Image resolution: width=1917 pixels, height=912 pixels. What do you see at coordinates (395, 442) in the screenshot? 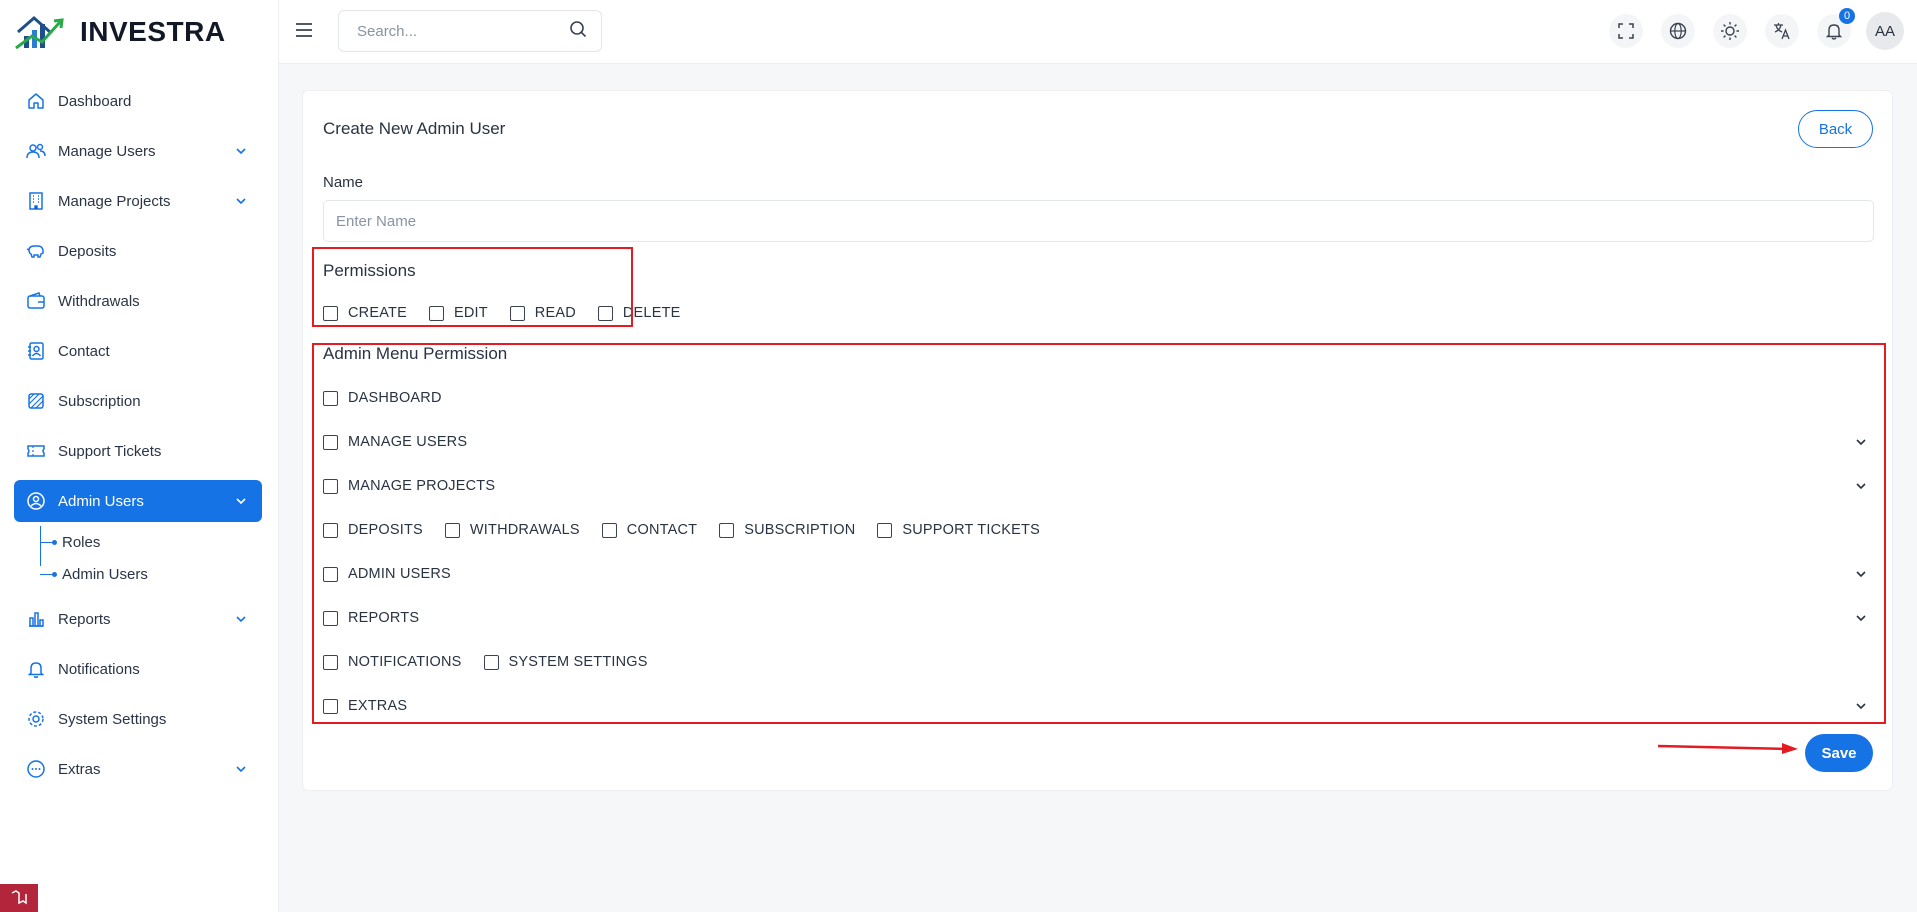
I see `checkbox-manage-users: MANAGE USERS` at bounding box center [395, 442].